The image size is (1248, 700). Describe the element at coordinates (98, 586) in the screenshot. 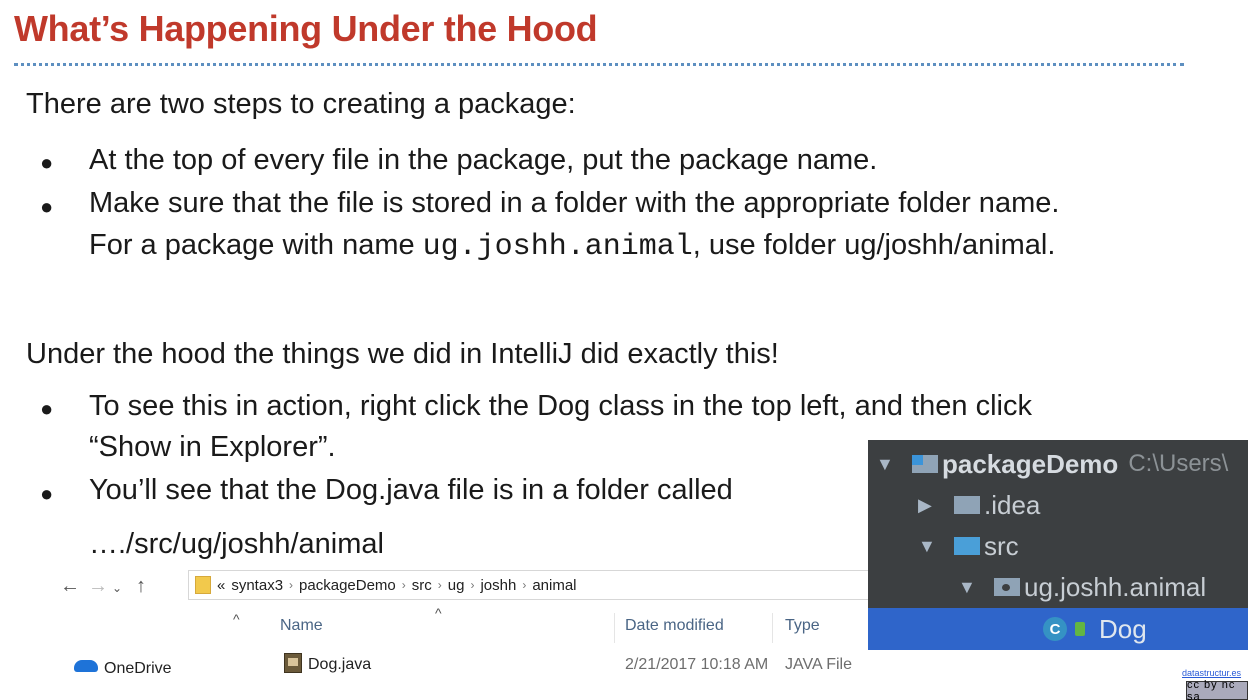

I see `forward-arrow-icon: →` at that location.